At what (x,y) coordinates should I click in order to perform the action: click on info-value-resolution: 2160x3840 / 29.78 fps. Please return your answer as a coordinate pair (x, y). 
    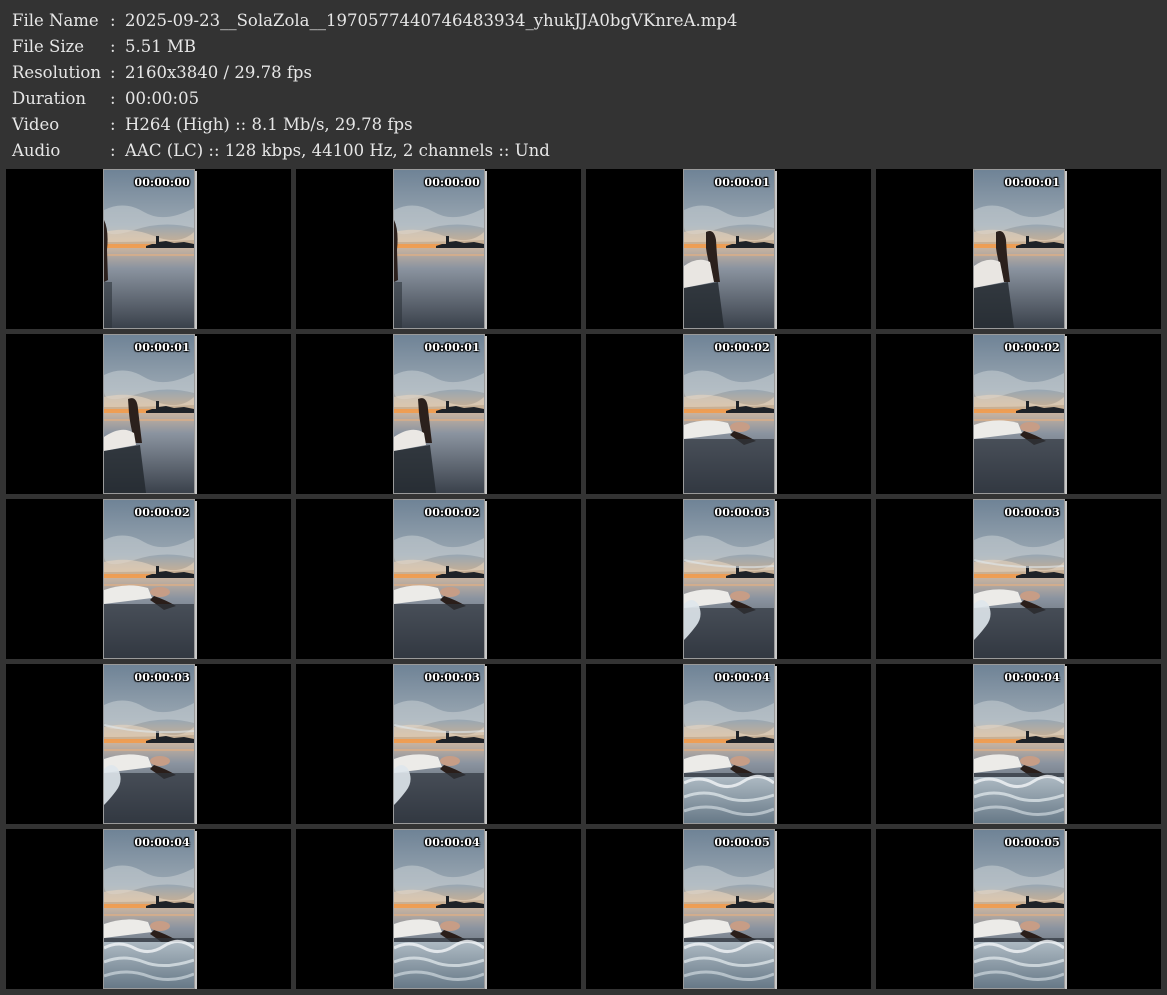
    Looking at the image, I should click on (218, 72).